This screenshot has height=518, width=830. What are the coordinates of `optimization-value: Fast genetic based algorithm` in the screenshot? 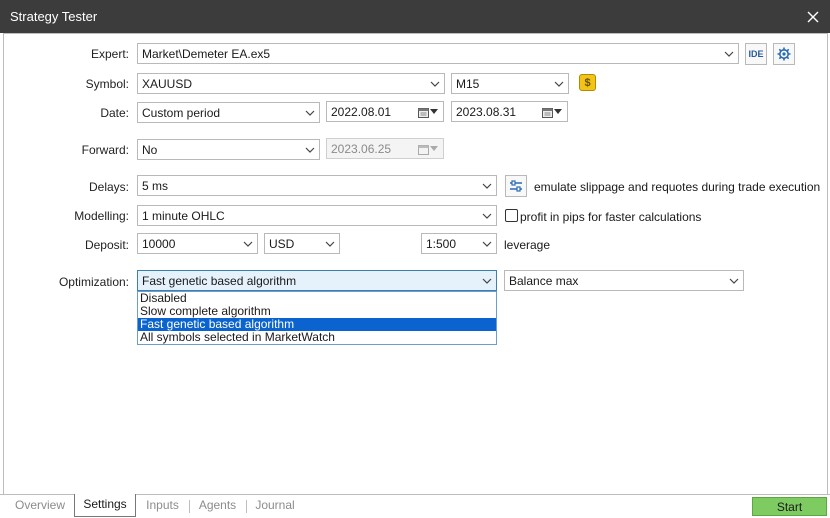 It's located at (219, 280).